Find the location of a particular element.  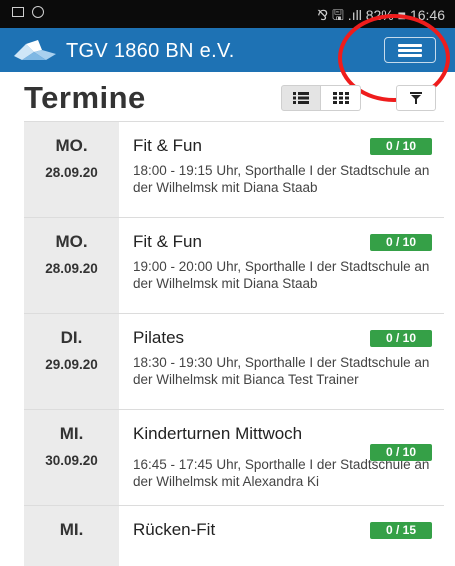

event-row: MI. Rücken-Fit 0 / 15 is located at coordinates (234, 535).